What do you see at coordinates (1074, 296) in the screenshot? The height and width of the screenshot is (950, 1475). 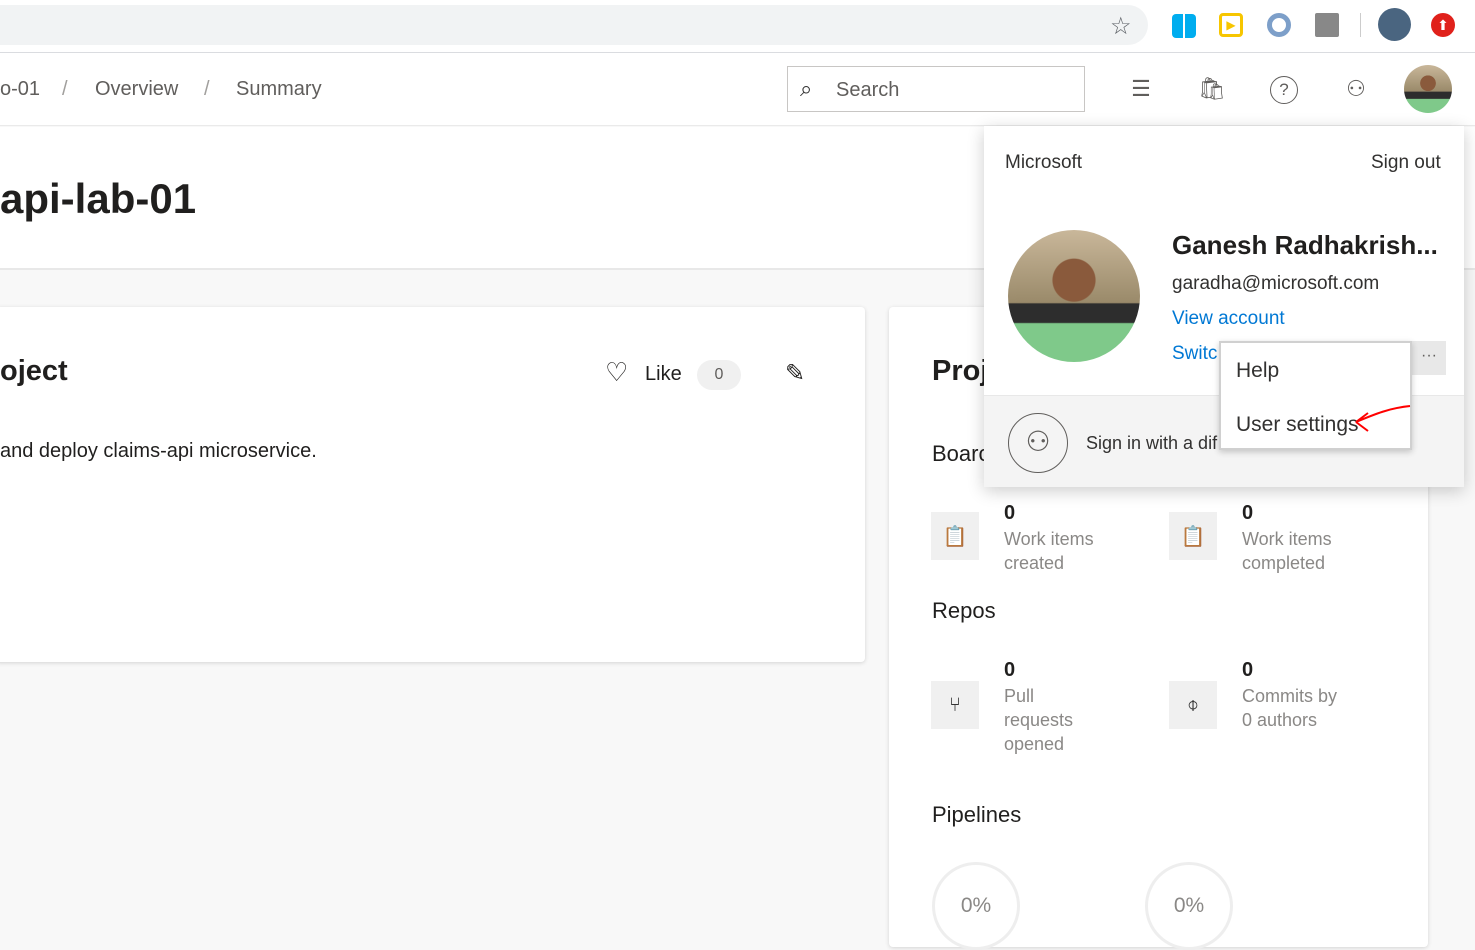 I see `account-avatar` at bounding box center [1074, 296].